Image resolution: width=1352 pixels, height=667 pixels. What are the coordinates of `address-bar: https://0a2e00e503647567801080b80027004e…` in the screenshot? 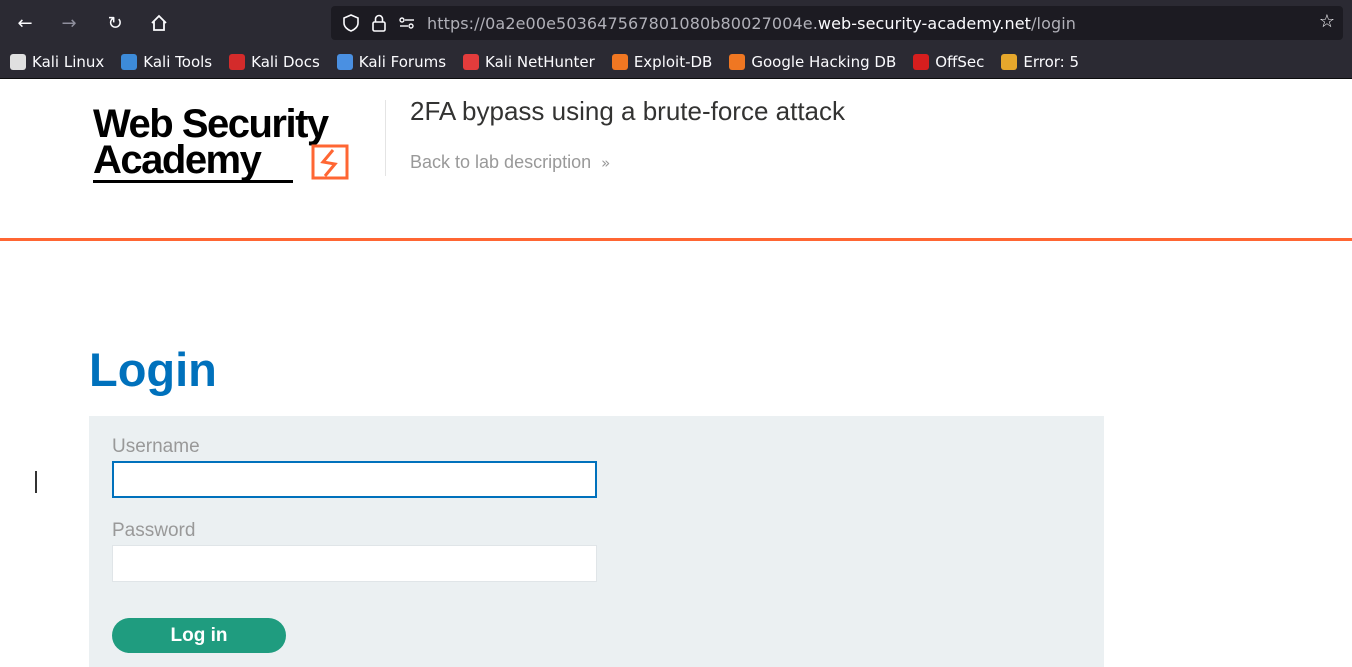 It's located at (837, 23).